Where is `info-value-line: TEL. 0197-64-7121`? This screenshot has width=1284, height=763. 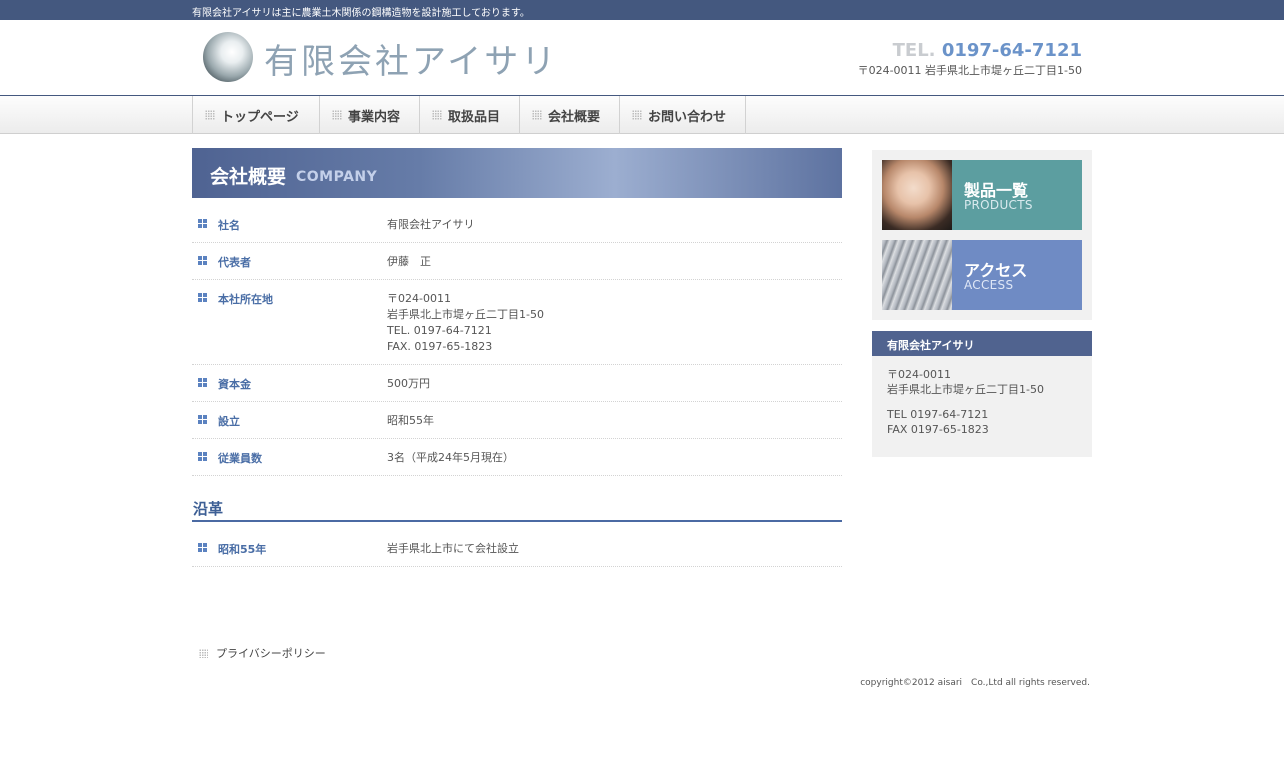
info-value-line: TEL. 0197-64-7121 is located at coordinates (439, 330).